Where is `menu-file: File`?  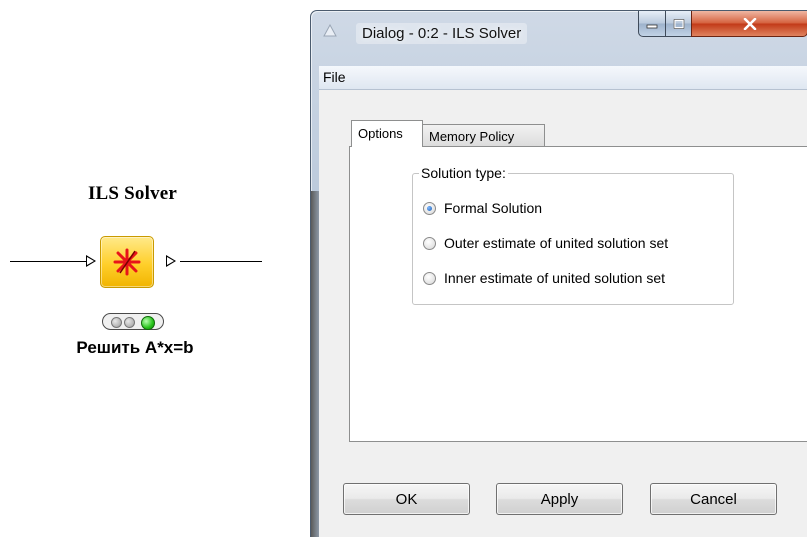 menu-file: File is located at coordinates (334, 77).